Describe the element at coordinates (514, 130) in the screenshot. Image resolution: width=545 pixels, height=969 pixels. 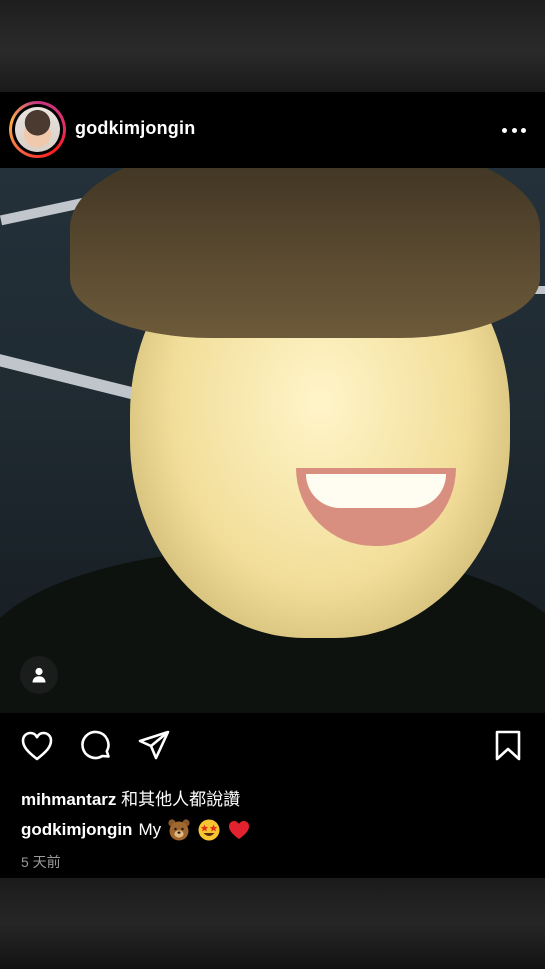
I see `more-options-icon` at that location.